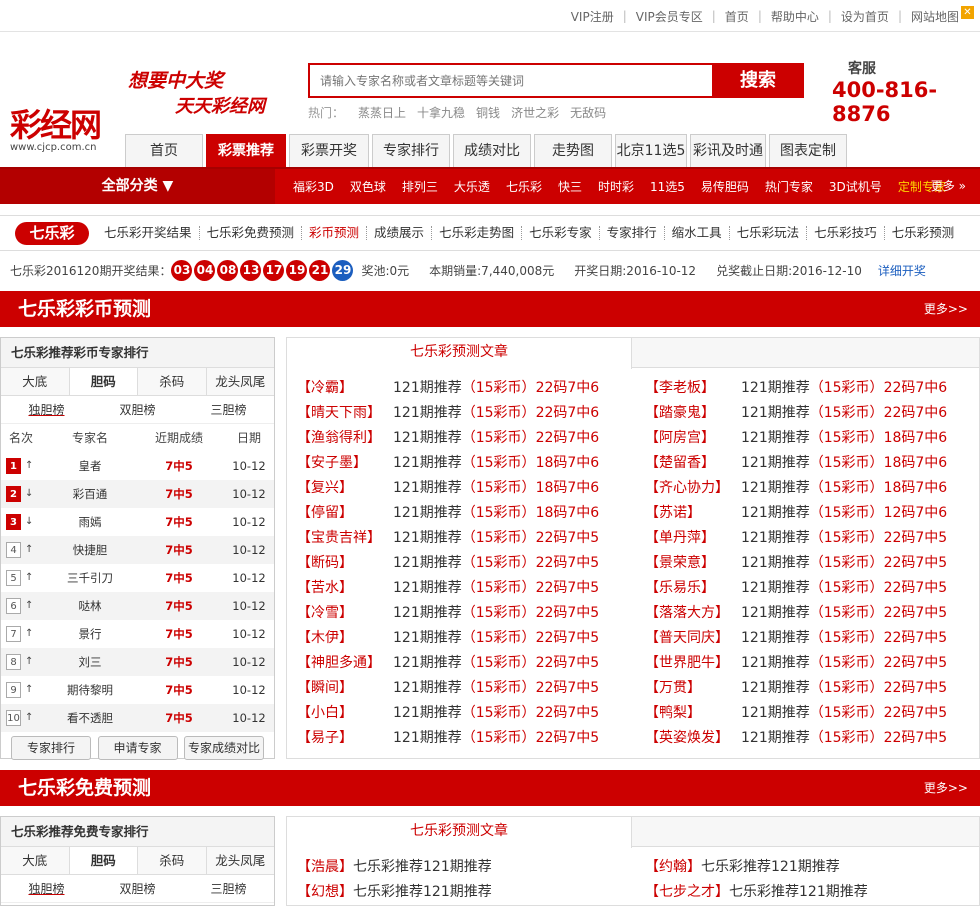  Describe the element at coordinates (325, 892) in the screenshot. I see `expert-name: 【幻想】` at that location.